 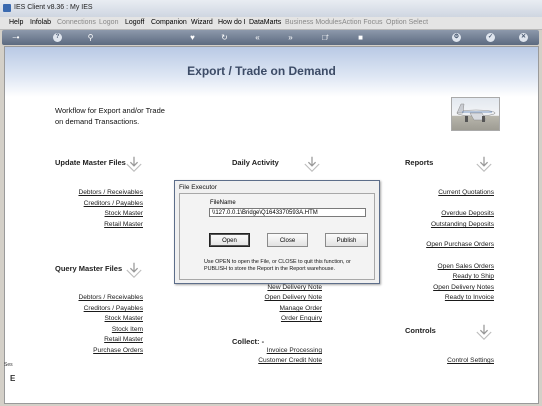 I want to click on link-customer-credit-note: Customer Credit Note, so click(x=290, y=360).